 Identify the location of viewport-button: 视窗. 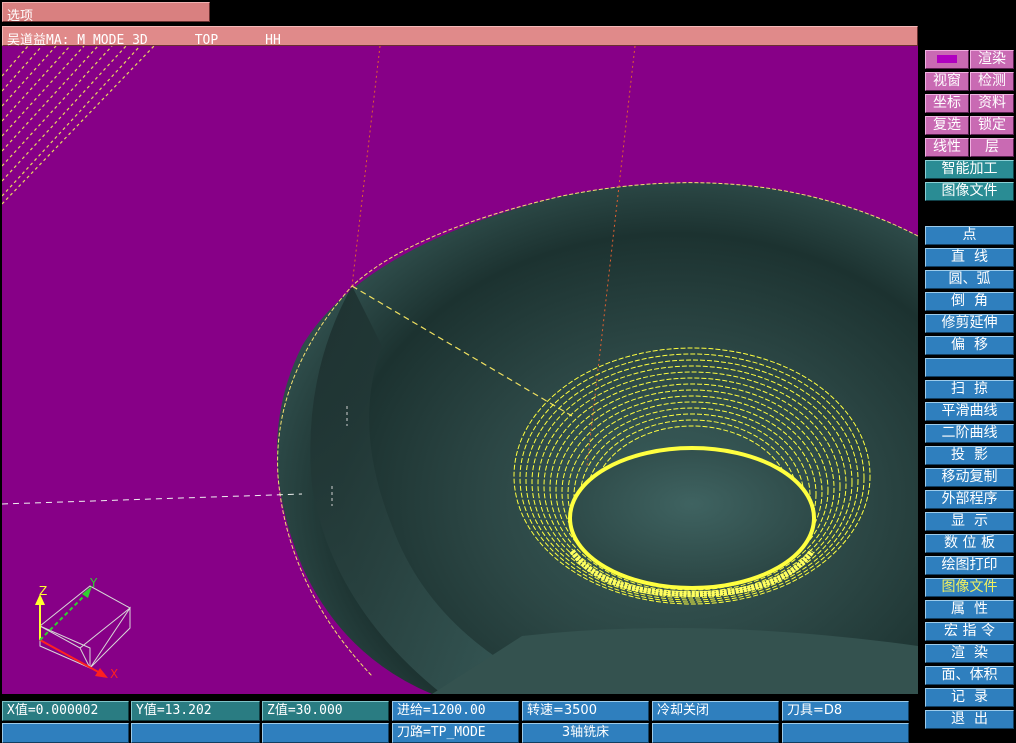
(947, 81).